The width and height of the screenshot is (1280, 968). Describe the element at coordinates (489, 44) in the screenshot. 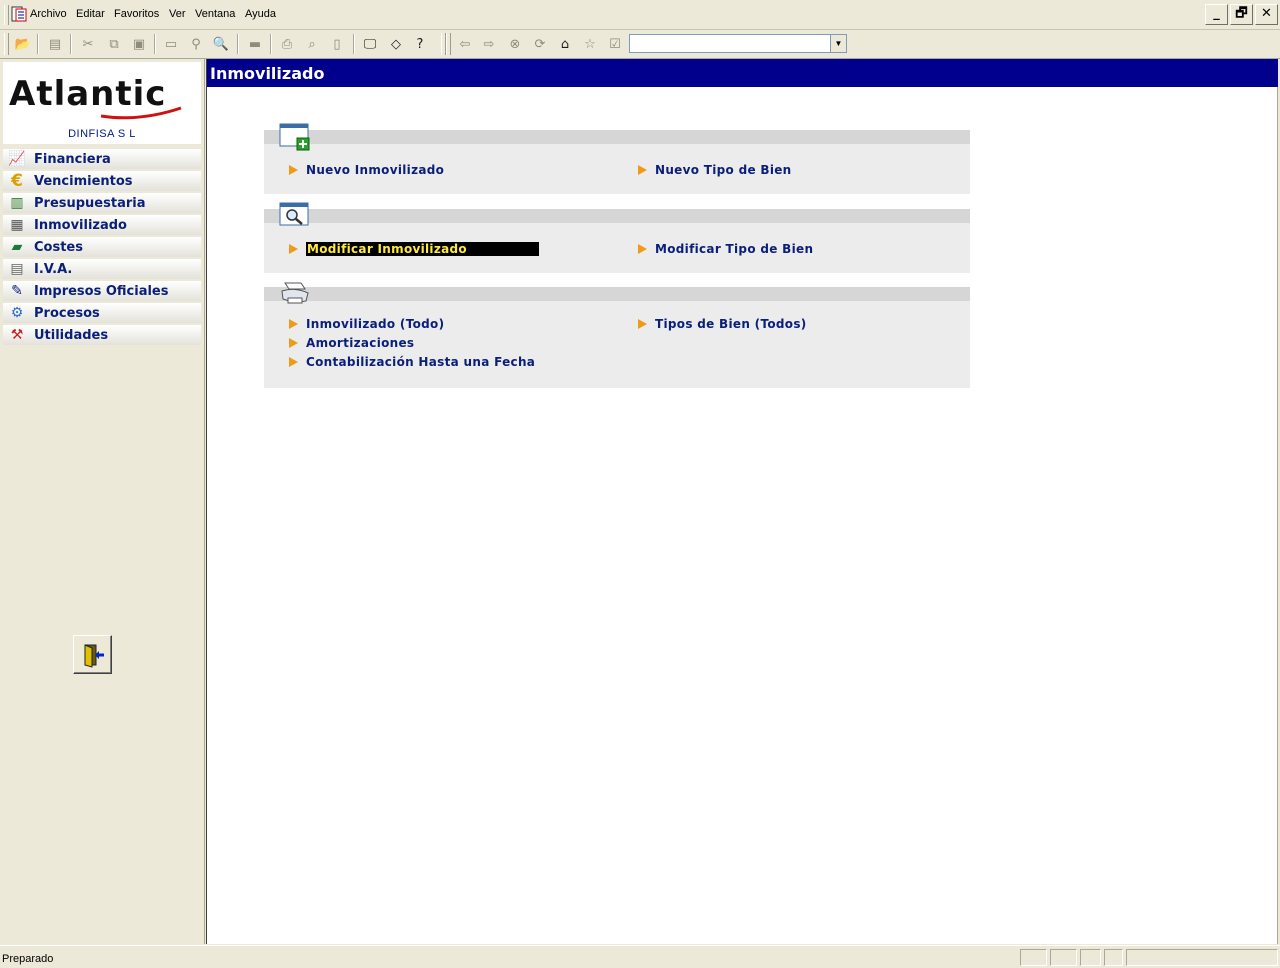

I see `forward-icon: ⇨` at that location.